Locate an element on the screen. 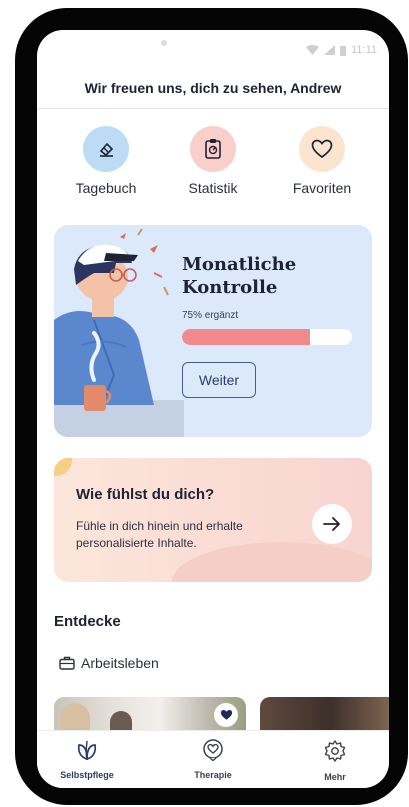  progress-bar is located at coordinates (267, 337).